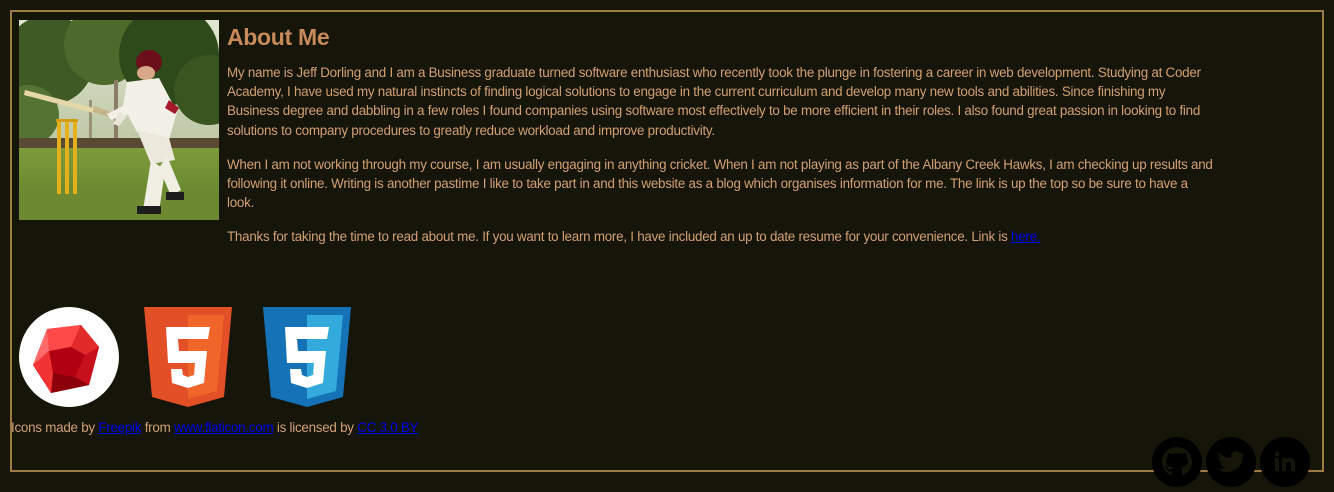  What do you see at coordinates (55, 427) in the screenshot?
I see `attribution-prefix: Icons made by` at bounding box center [55, 427].